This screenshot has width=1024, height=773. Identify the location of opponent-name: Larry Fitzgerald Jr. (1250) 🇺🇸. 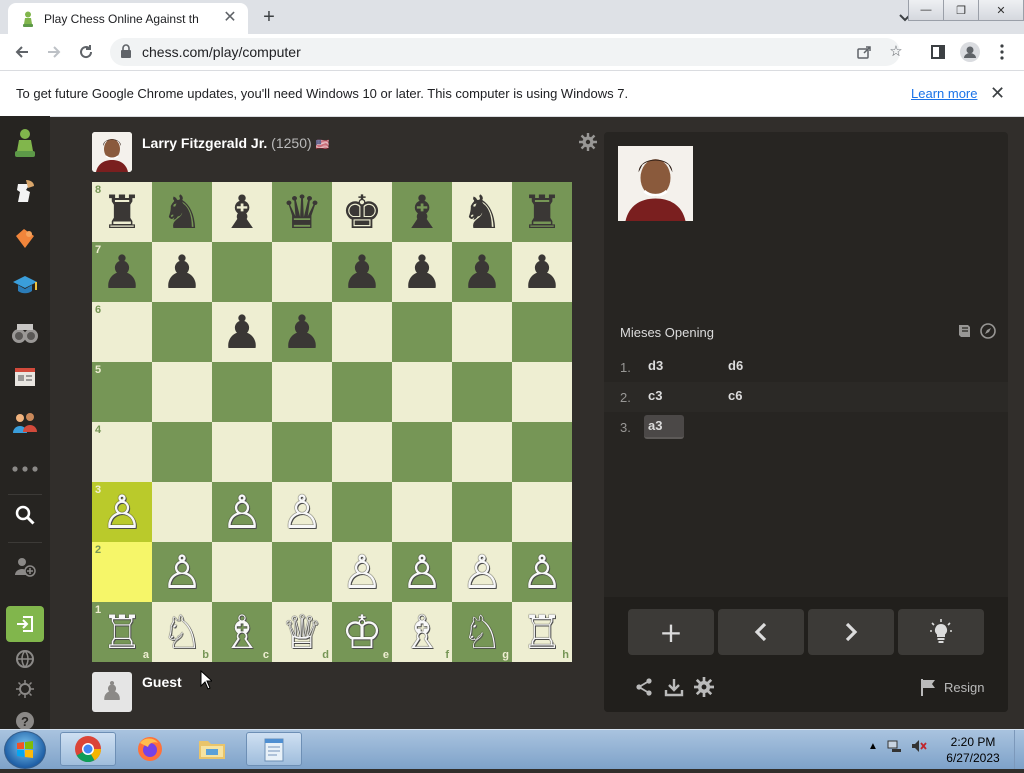
(235, 143).